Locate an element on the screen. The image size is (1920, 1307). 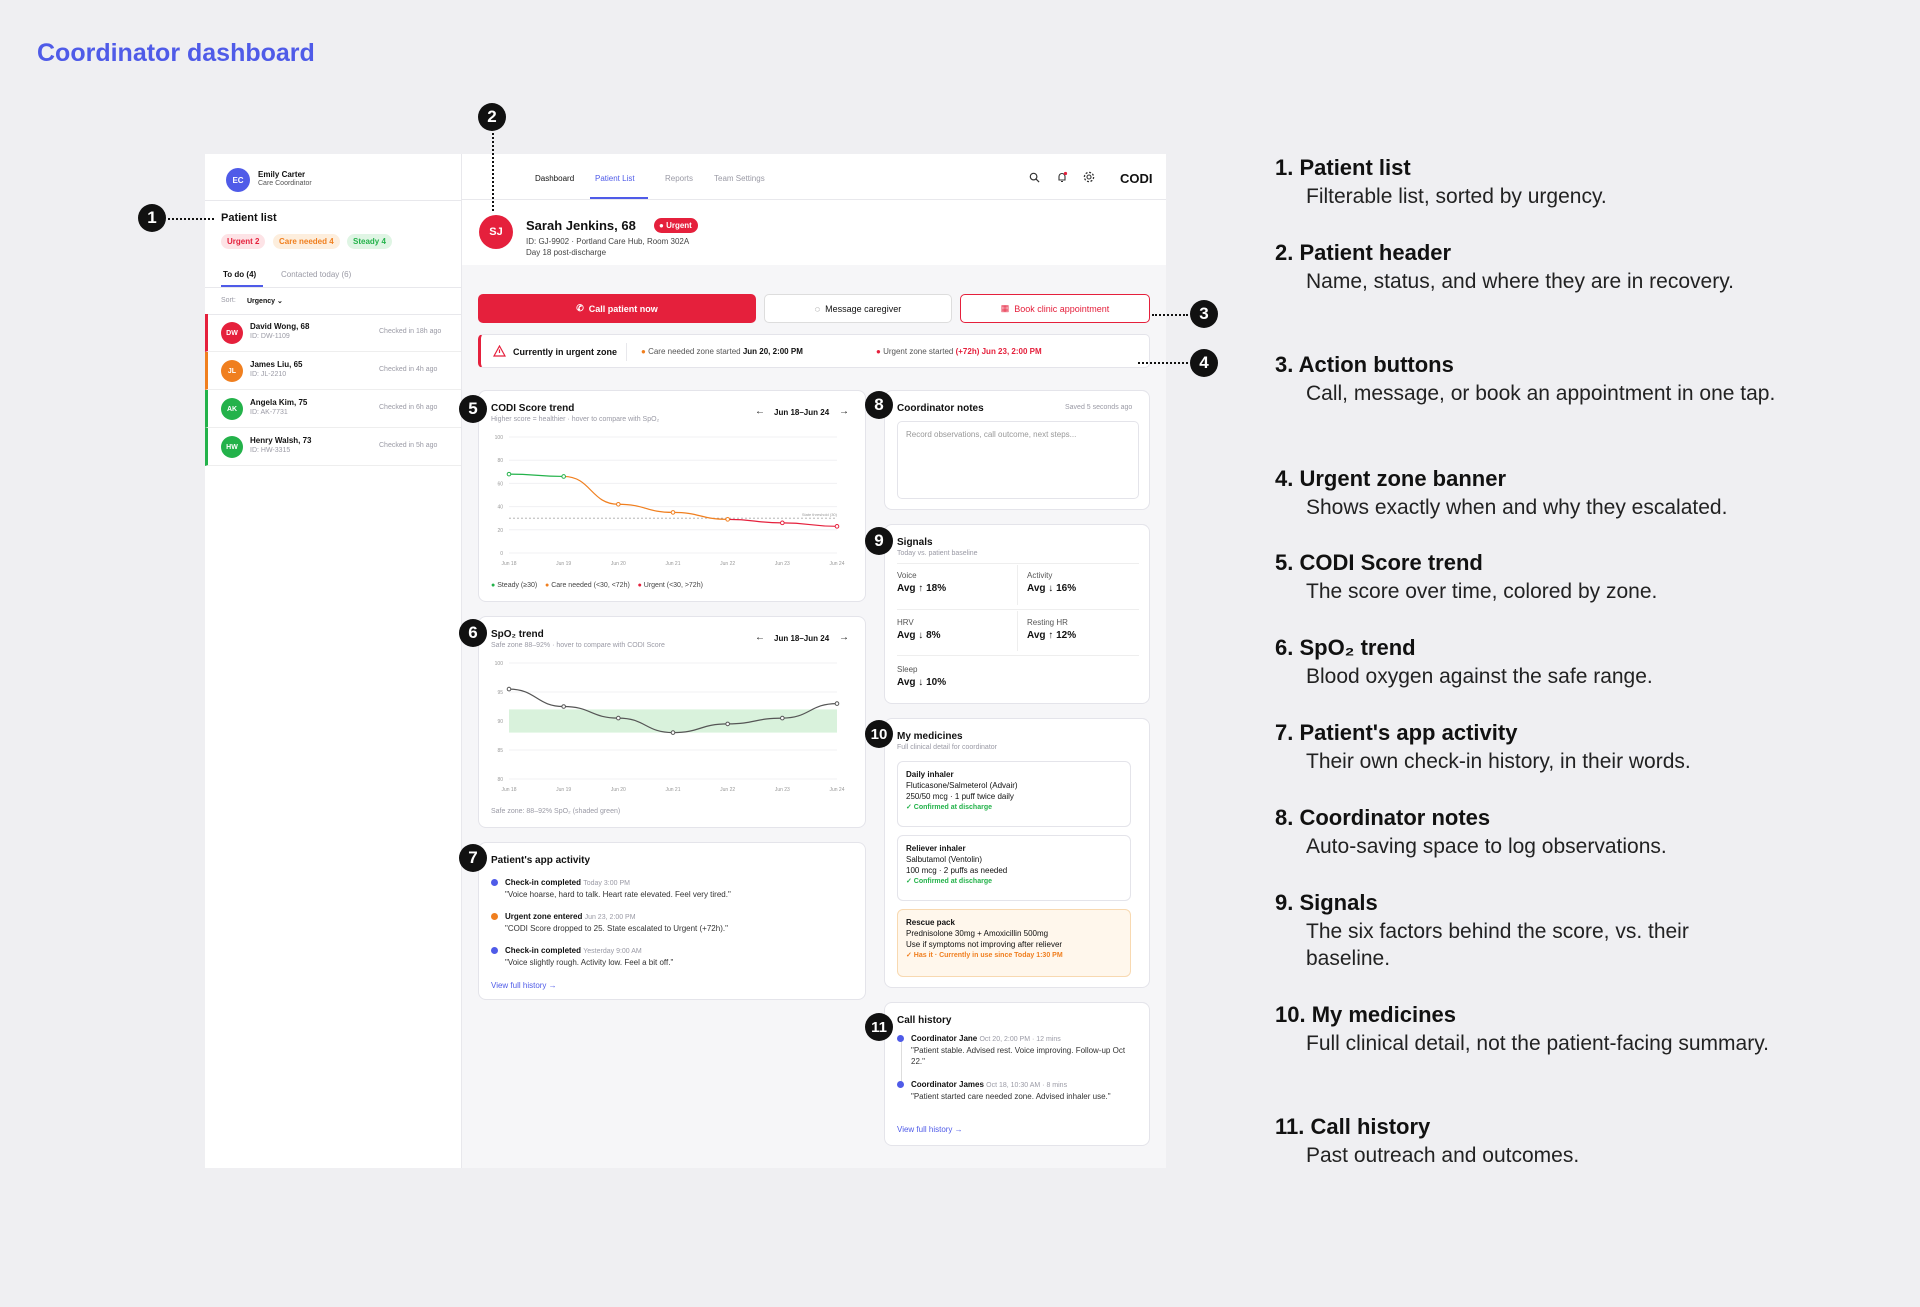
call-history-title: Call history is located at coordinates (924, 1020).